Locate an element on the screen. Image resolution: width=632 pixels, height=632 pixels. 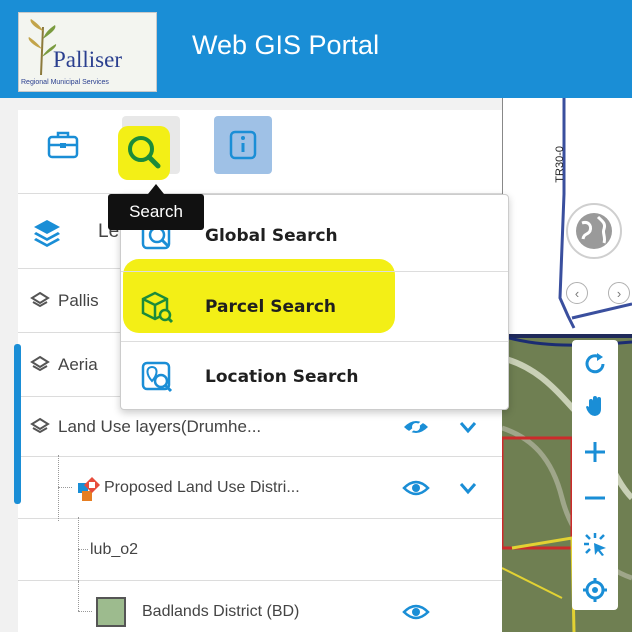
zoom-out-icon is located at coordinates (595, 498).